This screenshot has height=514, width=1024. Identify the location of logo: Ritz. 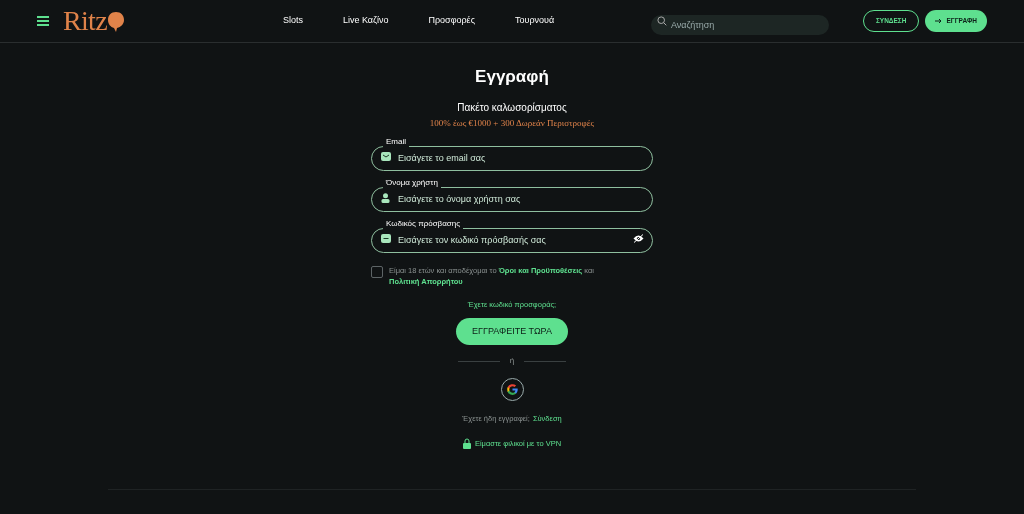
(94, 21).